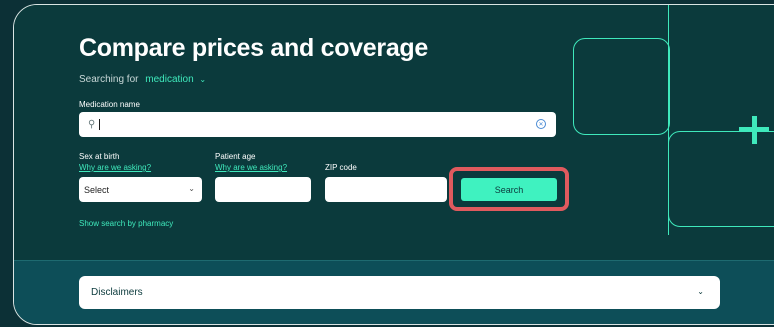 This screenshot has width=774, height=327. Describe the element at coordinates (253, 48) in the screenshot. I see `page-title: Compare prices and coverage` at that location.